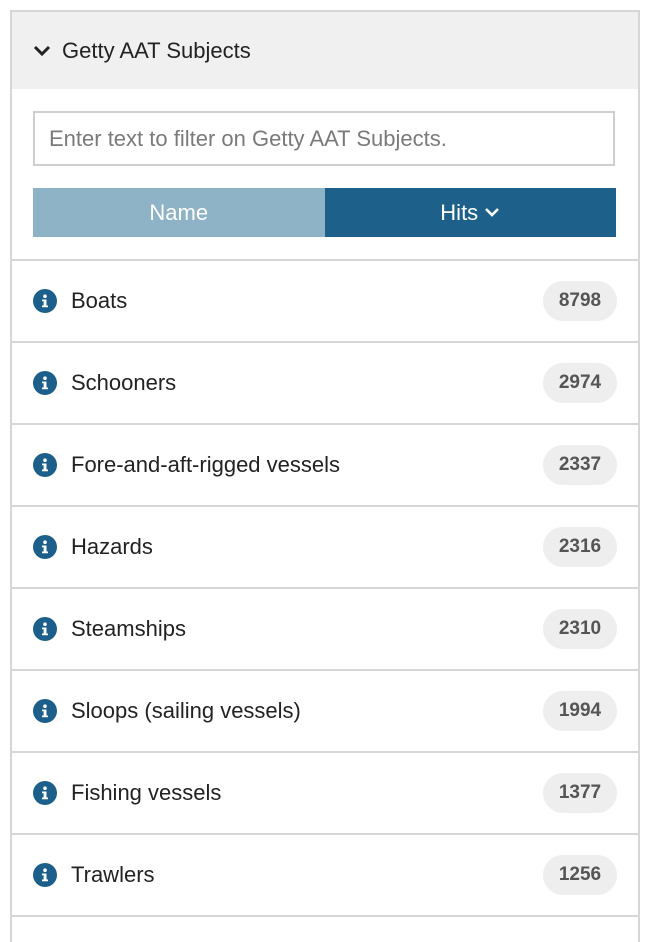 This screenshot has width=650, height=942. I want to click on sort-hits-label: Hits, so click(459, 212).